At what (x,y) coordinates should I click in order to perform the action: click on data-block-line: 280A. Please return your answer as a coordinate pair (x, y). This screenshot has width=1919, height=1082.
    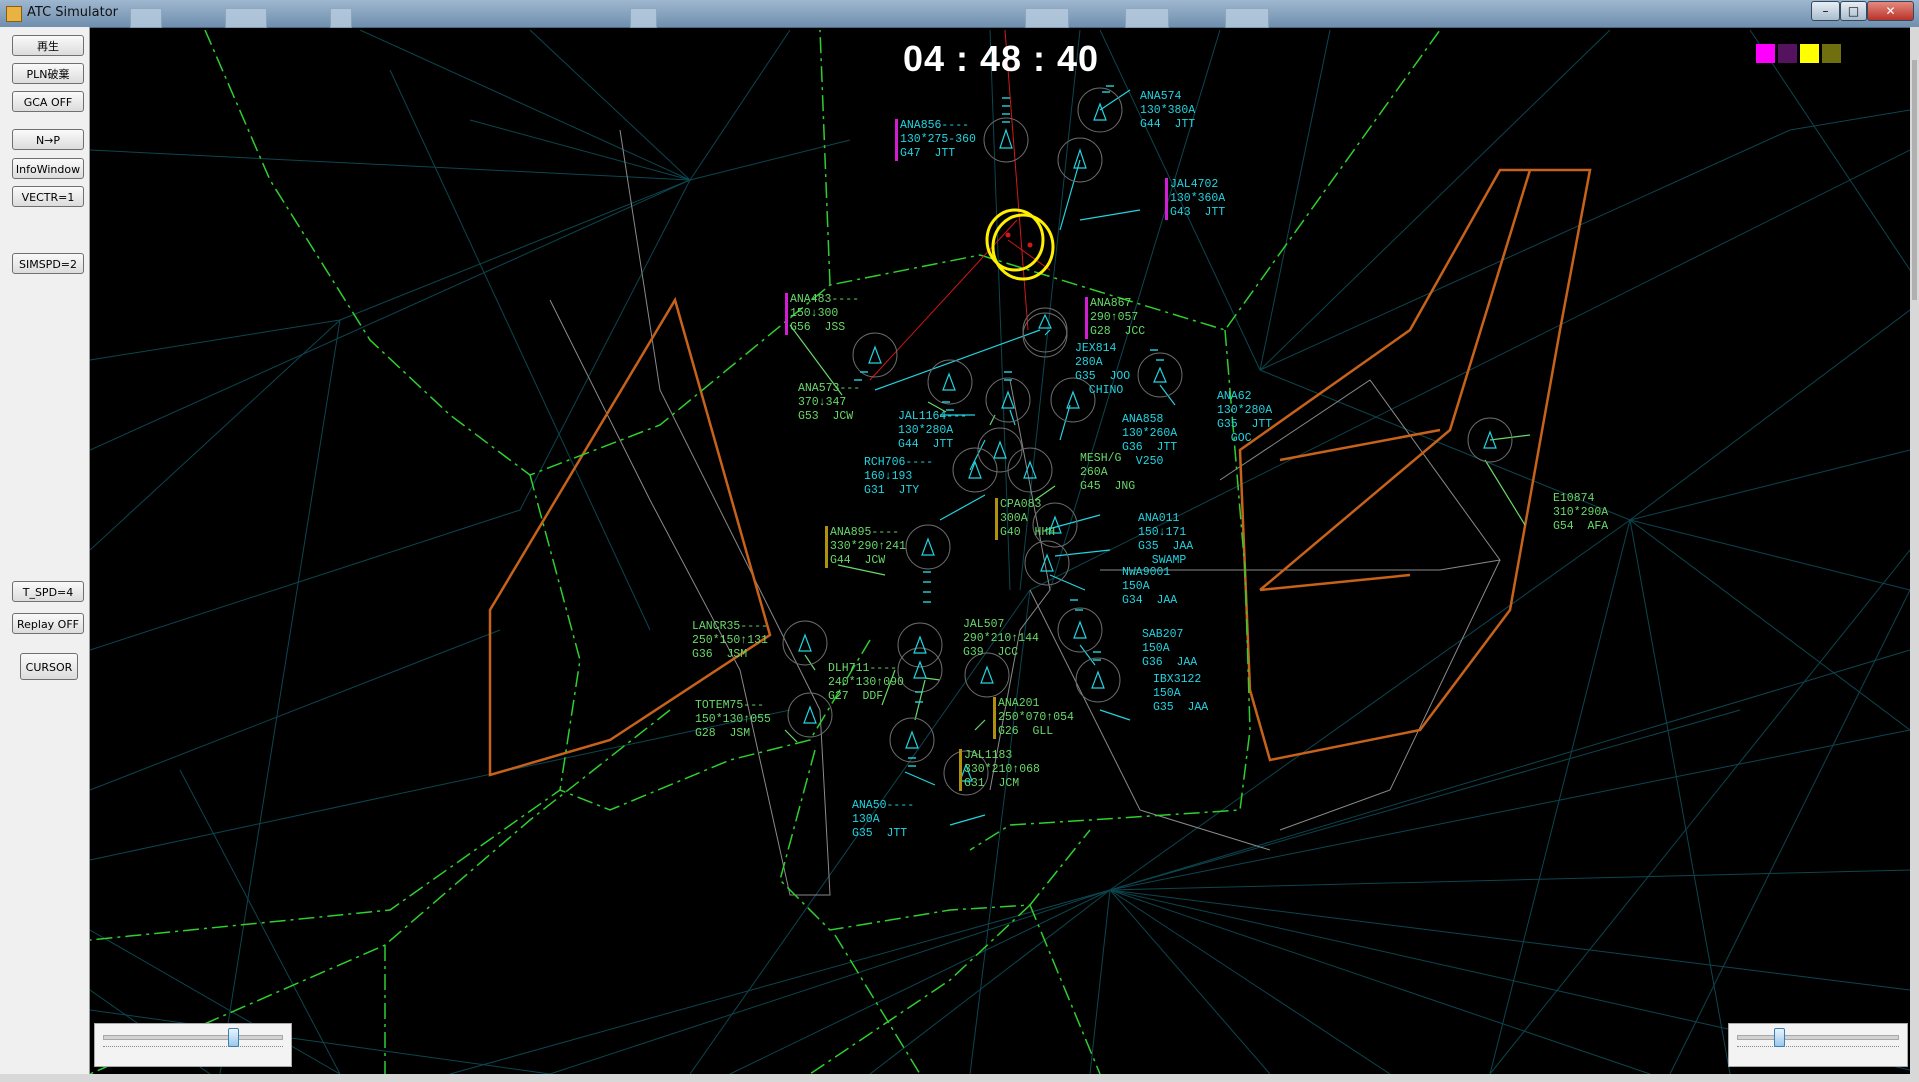
    Looking at the image, I should click on (1089, 362).